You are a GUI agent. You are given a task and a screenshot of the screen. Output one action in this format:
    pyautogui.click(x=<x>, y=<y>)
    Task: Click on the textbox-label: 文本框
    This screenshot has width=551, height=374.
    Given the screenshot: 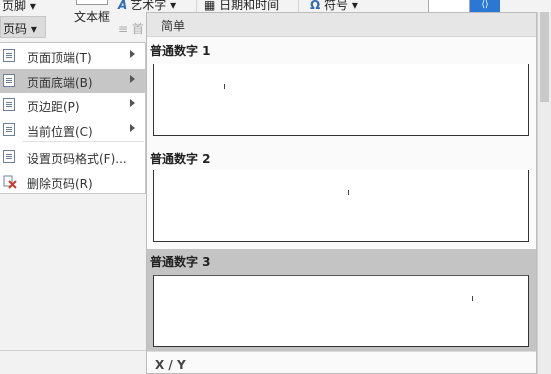 What is the action you would take?
    pyautogui.click(x=92, y=17)
    